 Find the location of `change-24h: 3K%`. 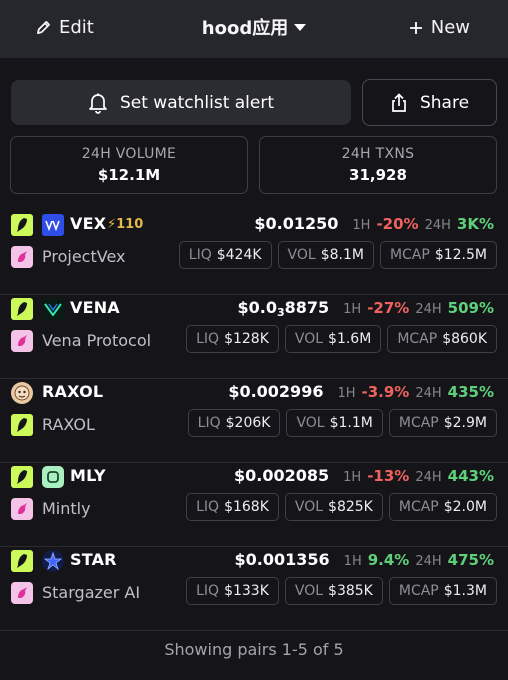

change-24h: 3K% is located at coordinates (475, 224).